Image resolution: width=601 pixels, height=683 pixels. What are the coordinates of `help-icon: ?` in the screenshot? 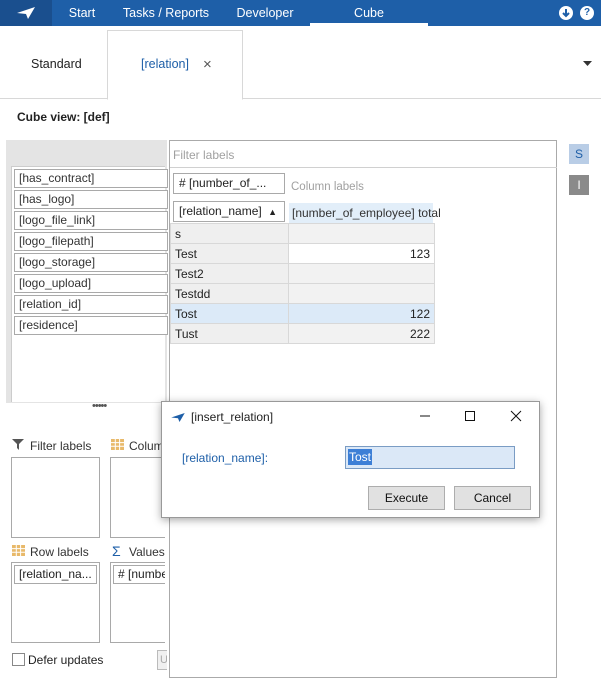 It's located at (587, 13).